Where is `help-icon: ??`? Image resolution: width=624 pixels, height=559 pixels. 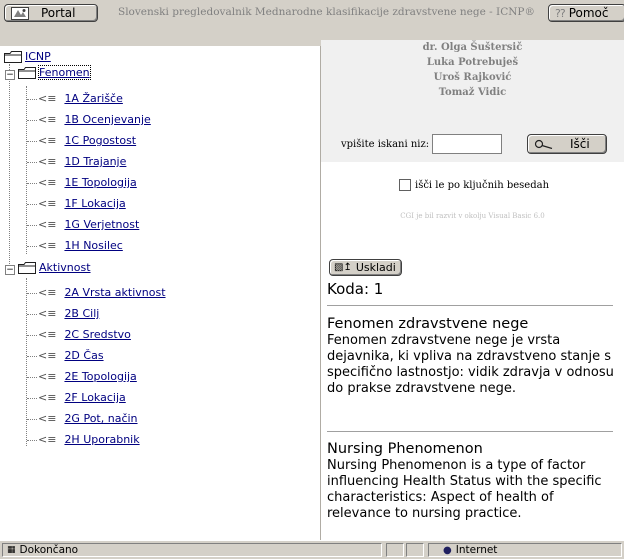 help-icon: ?? is located at coordinates (560, 13).